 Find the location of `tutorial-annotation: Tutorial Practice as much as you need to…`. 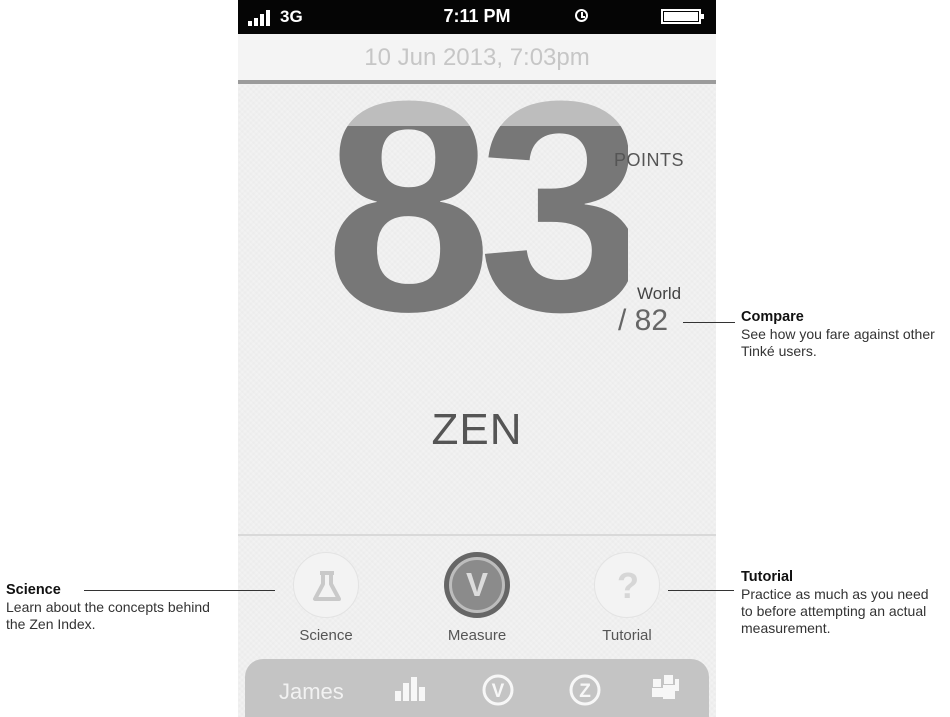

tutorial-annotation: Tutorial Practice as much as you need to… is located at coordinates (841, 603).